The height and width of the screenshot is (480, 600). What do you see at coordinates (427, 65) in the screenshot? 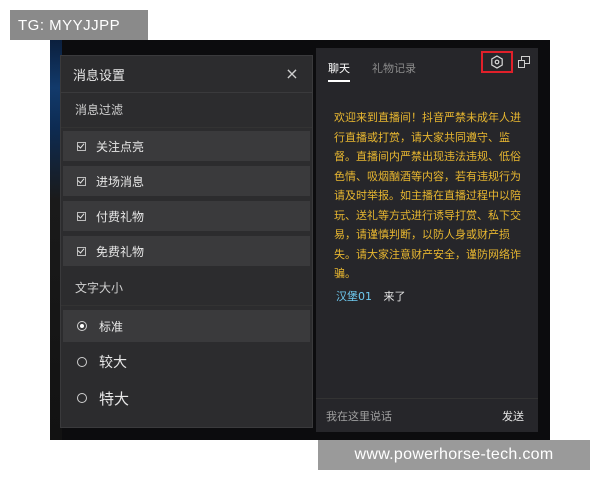
I see `chat-tabs: 聊天 礼物记录` at bounding box center [427, 65].